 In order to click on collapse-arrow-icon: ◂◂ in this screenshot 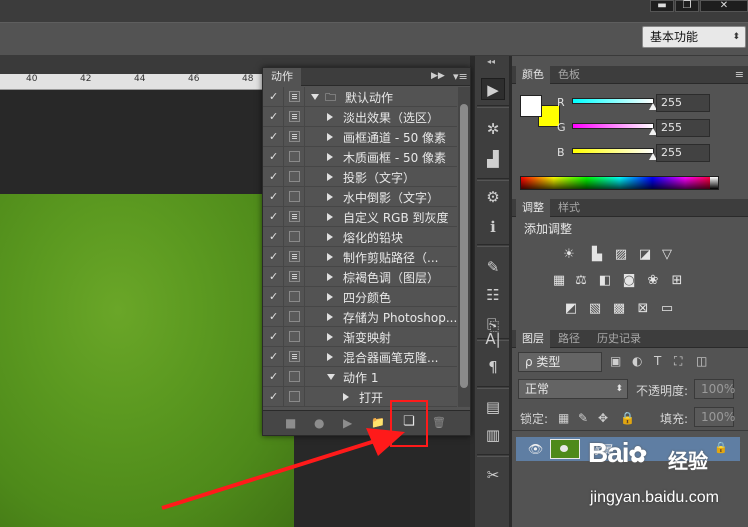, I will do `click(491, 61)`.